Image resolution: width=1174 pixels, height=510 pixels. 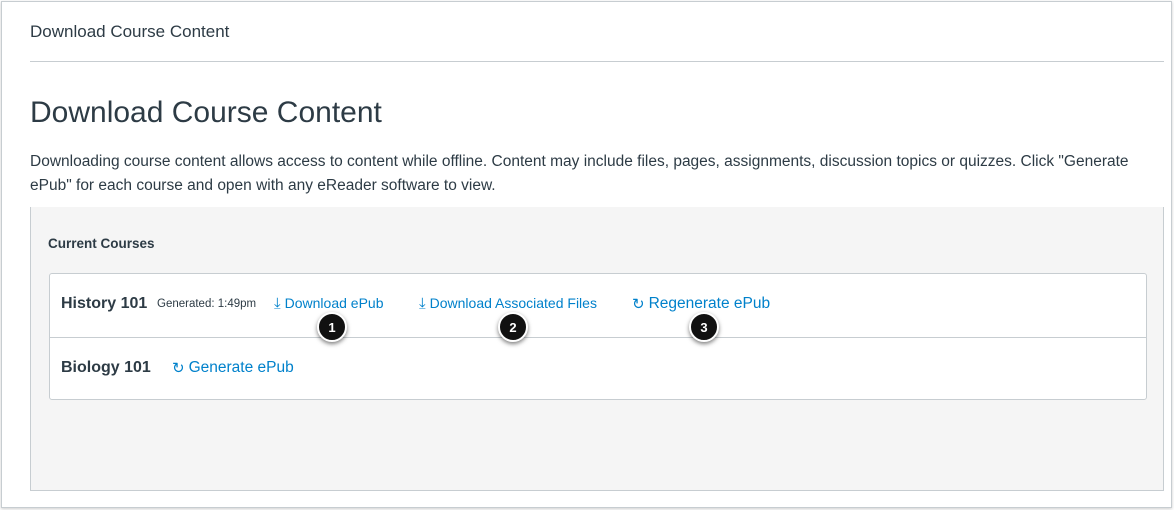 I want to click on link-label: Download ePub, so click(x=334, y=303).